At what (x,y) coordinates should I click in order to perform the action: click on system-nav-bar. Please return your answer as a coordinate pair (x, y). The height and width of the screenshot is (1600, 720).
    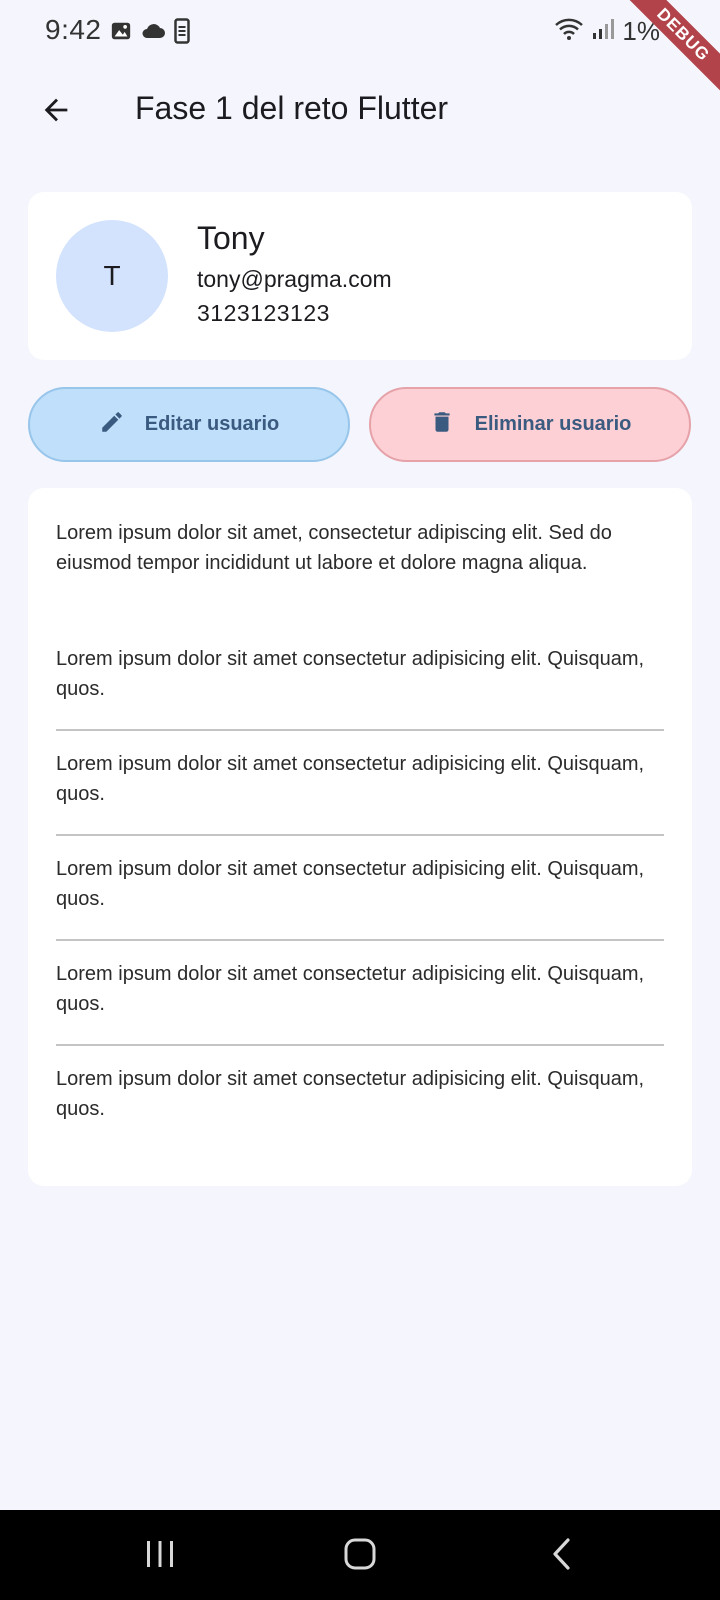
    Looking at the image, I should click on (360, 1555).